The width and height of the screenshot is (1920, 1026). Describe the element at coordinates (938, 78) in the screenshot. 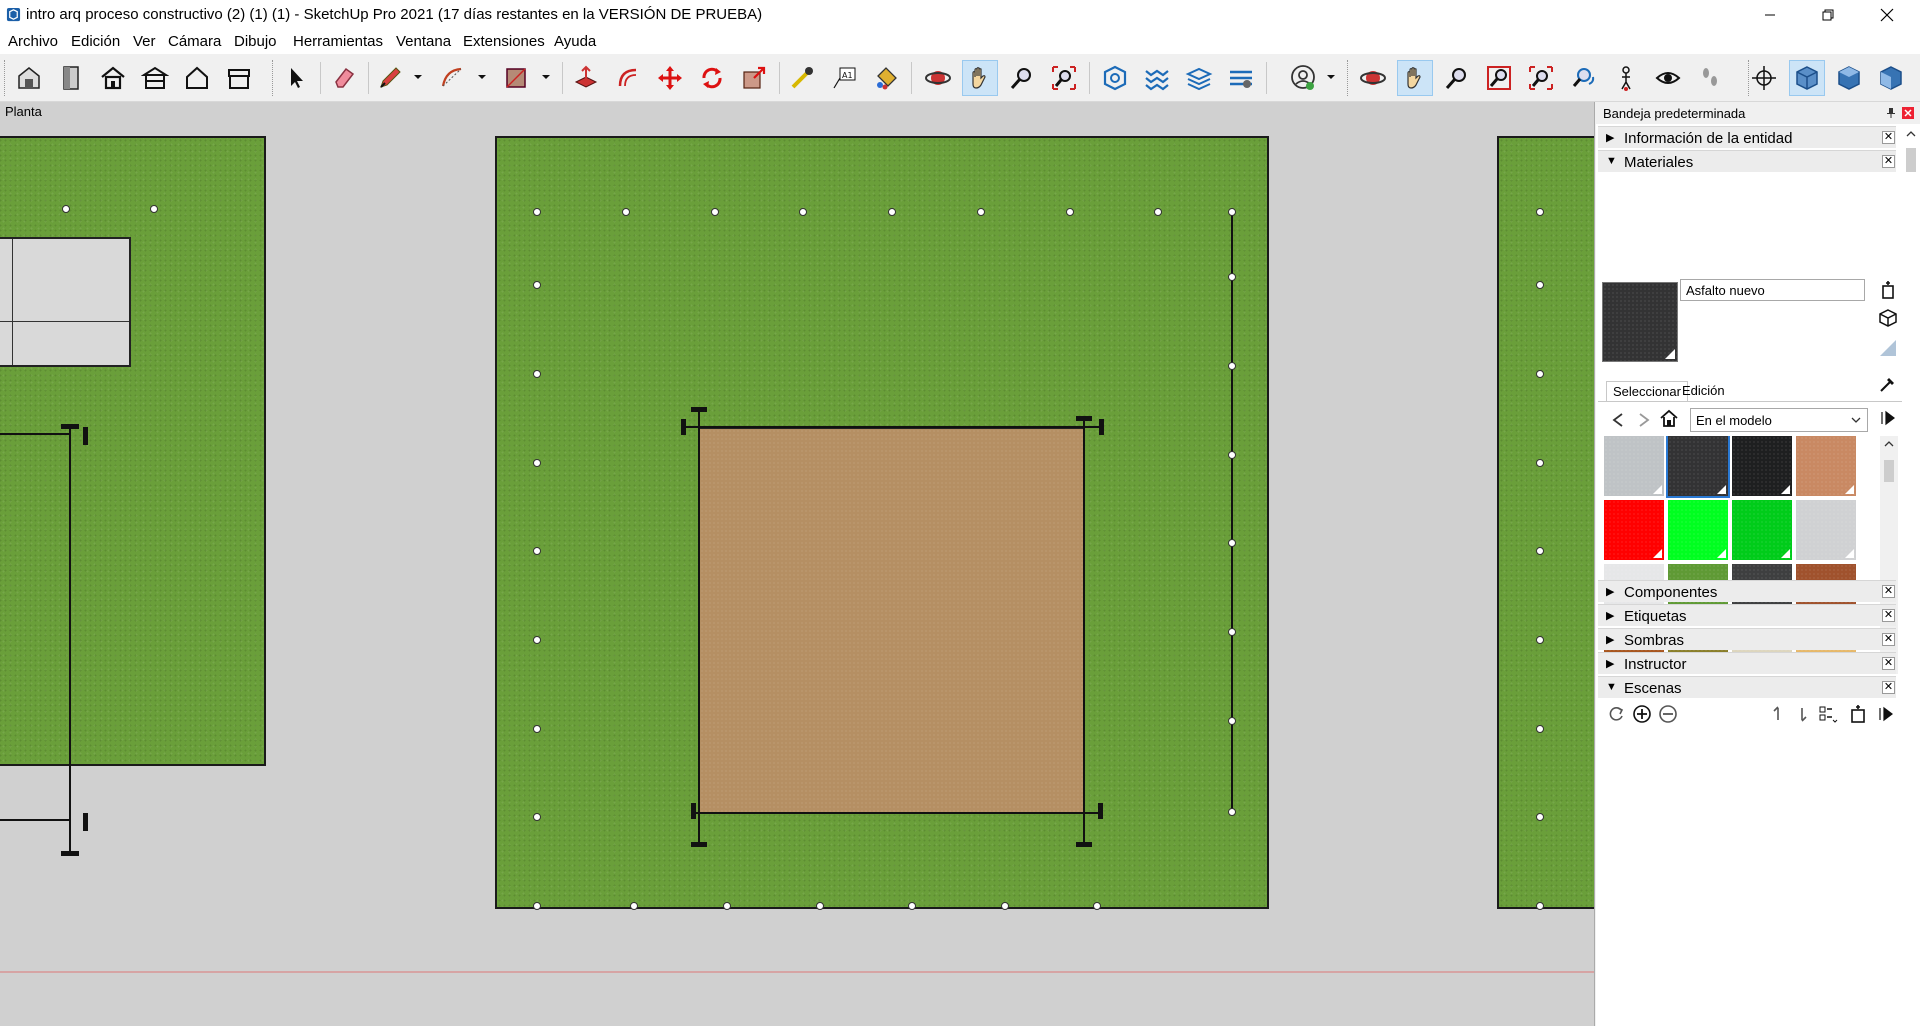

I see `orbit-tool` at that location.